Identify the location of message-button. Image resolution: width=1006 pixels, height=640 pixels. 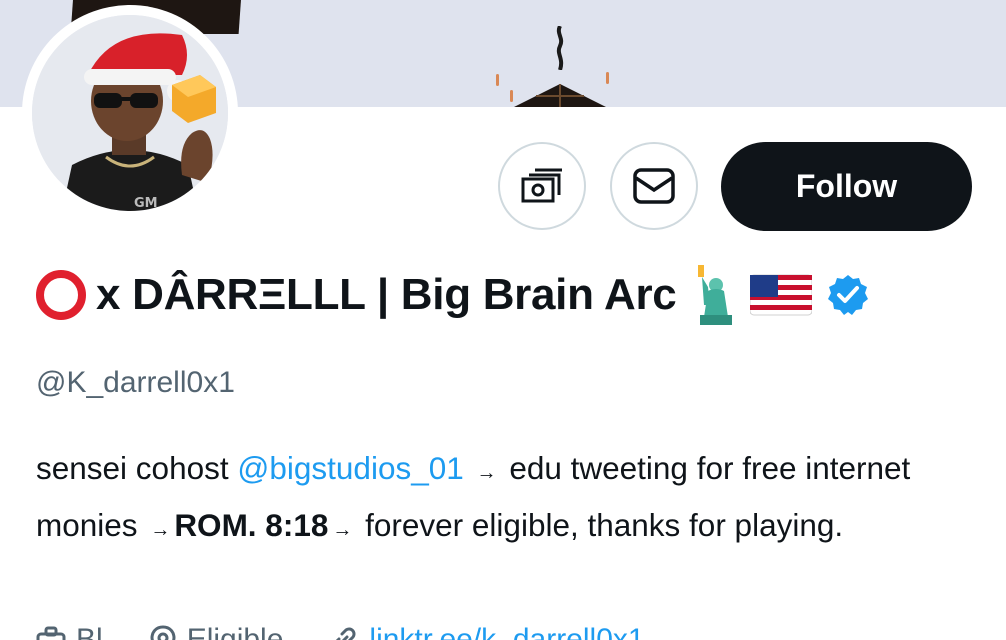
(654, 186).